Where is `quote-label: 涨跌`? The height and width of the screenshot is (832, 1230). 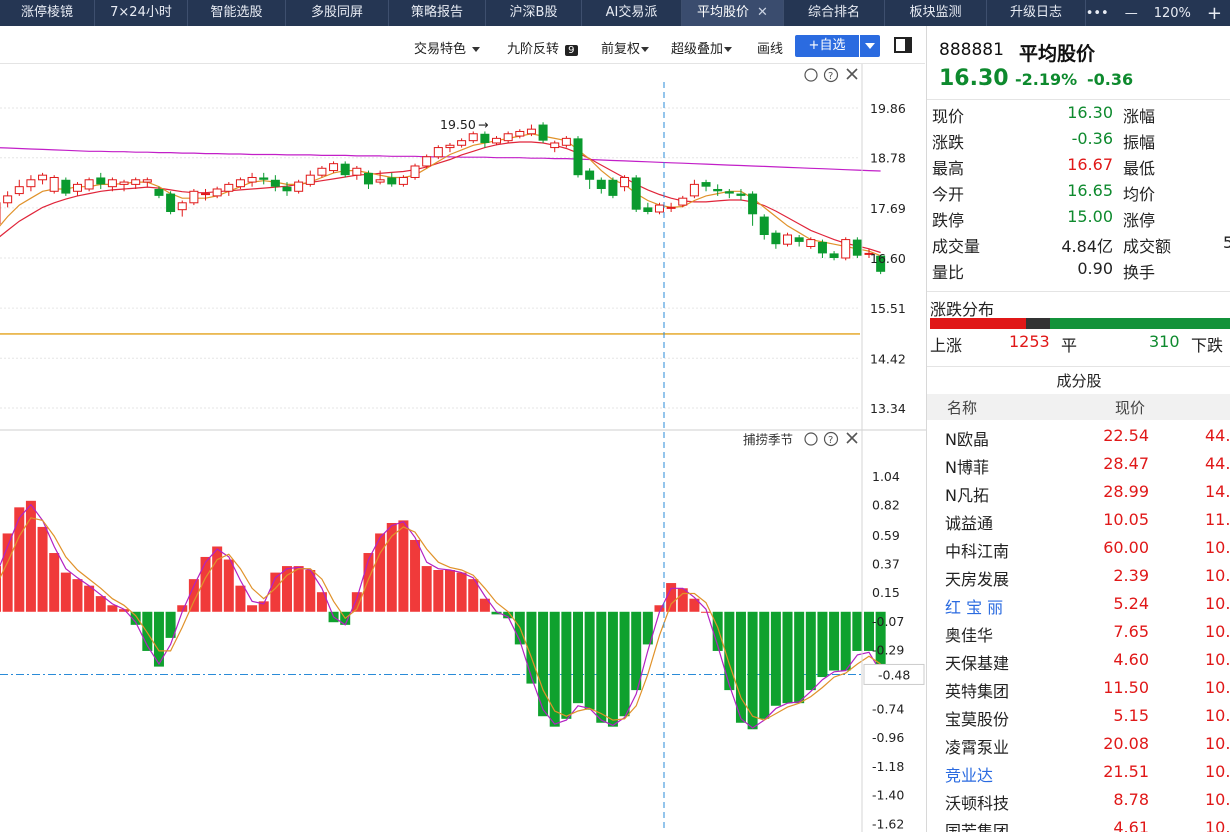 quote-label: 涨跌 is located at coordinates (948, 142).